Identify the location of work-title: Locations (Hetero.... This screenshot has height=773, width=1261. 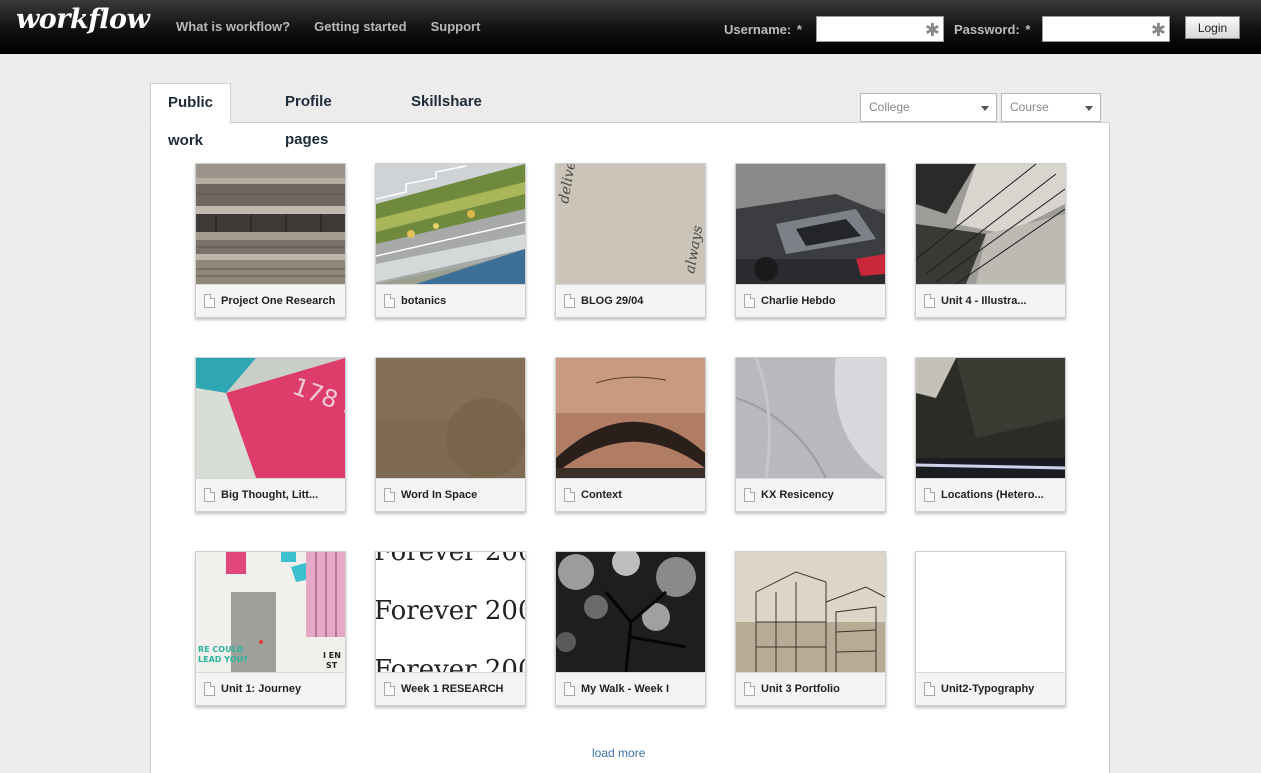
(992, 495).